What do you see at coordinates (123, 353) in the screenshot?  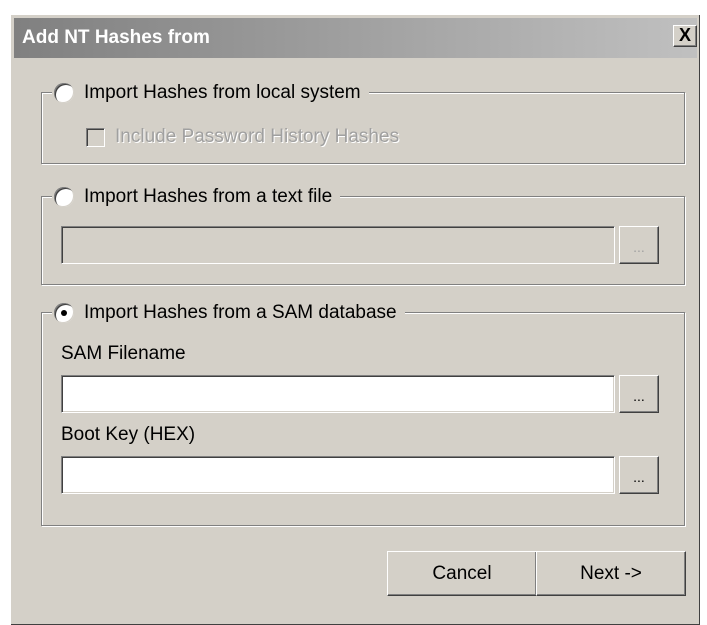 I see `sam-filename-label: SAM Filename` at bounding box center [123, 353].